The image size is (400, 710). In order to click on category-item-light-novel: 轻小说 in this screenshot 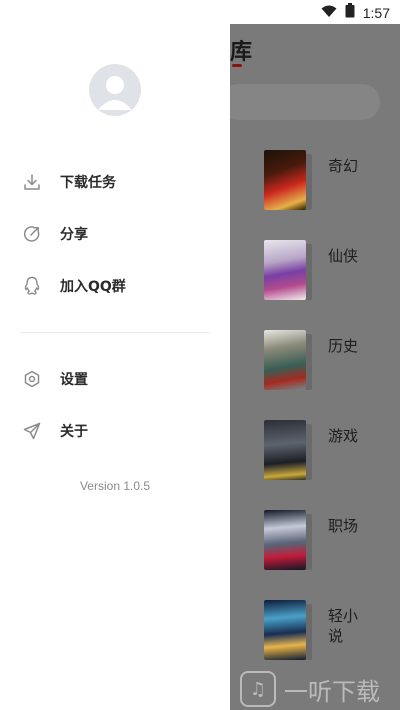, I will do `click(329, 632)`.